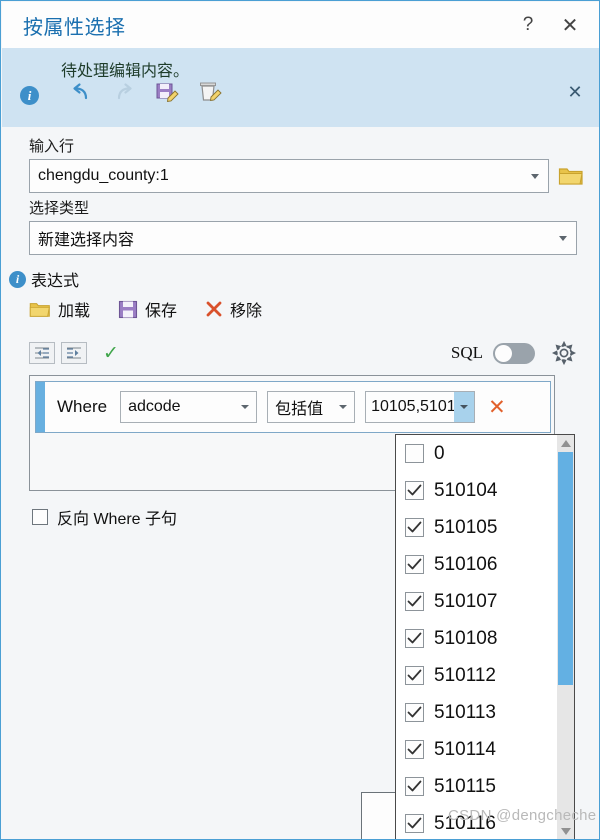 Image resolution: width=600 pixels, height=840 pixels. I want to click on info-icon: i, so click(17, 279).